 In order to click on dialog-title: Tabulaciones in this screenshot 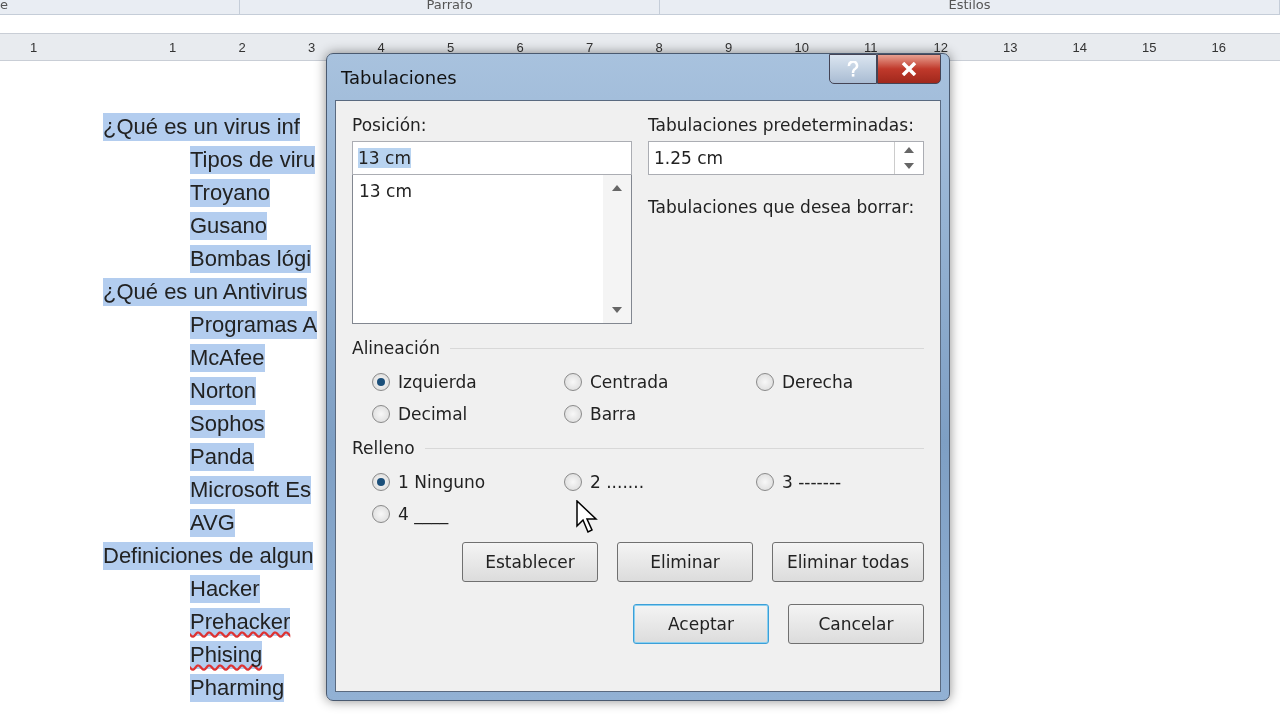, I will do `click(398, 77)`.